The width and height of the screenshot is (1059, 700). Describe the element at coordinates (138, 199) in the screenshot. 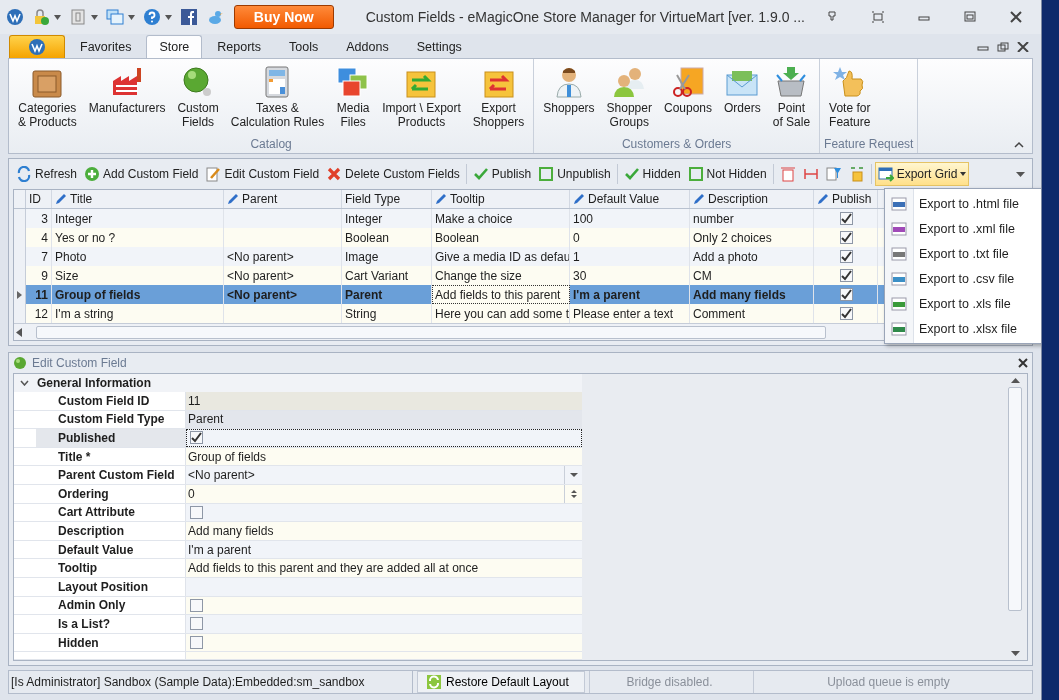

I see `column-header: Title` at that location.